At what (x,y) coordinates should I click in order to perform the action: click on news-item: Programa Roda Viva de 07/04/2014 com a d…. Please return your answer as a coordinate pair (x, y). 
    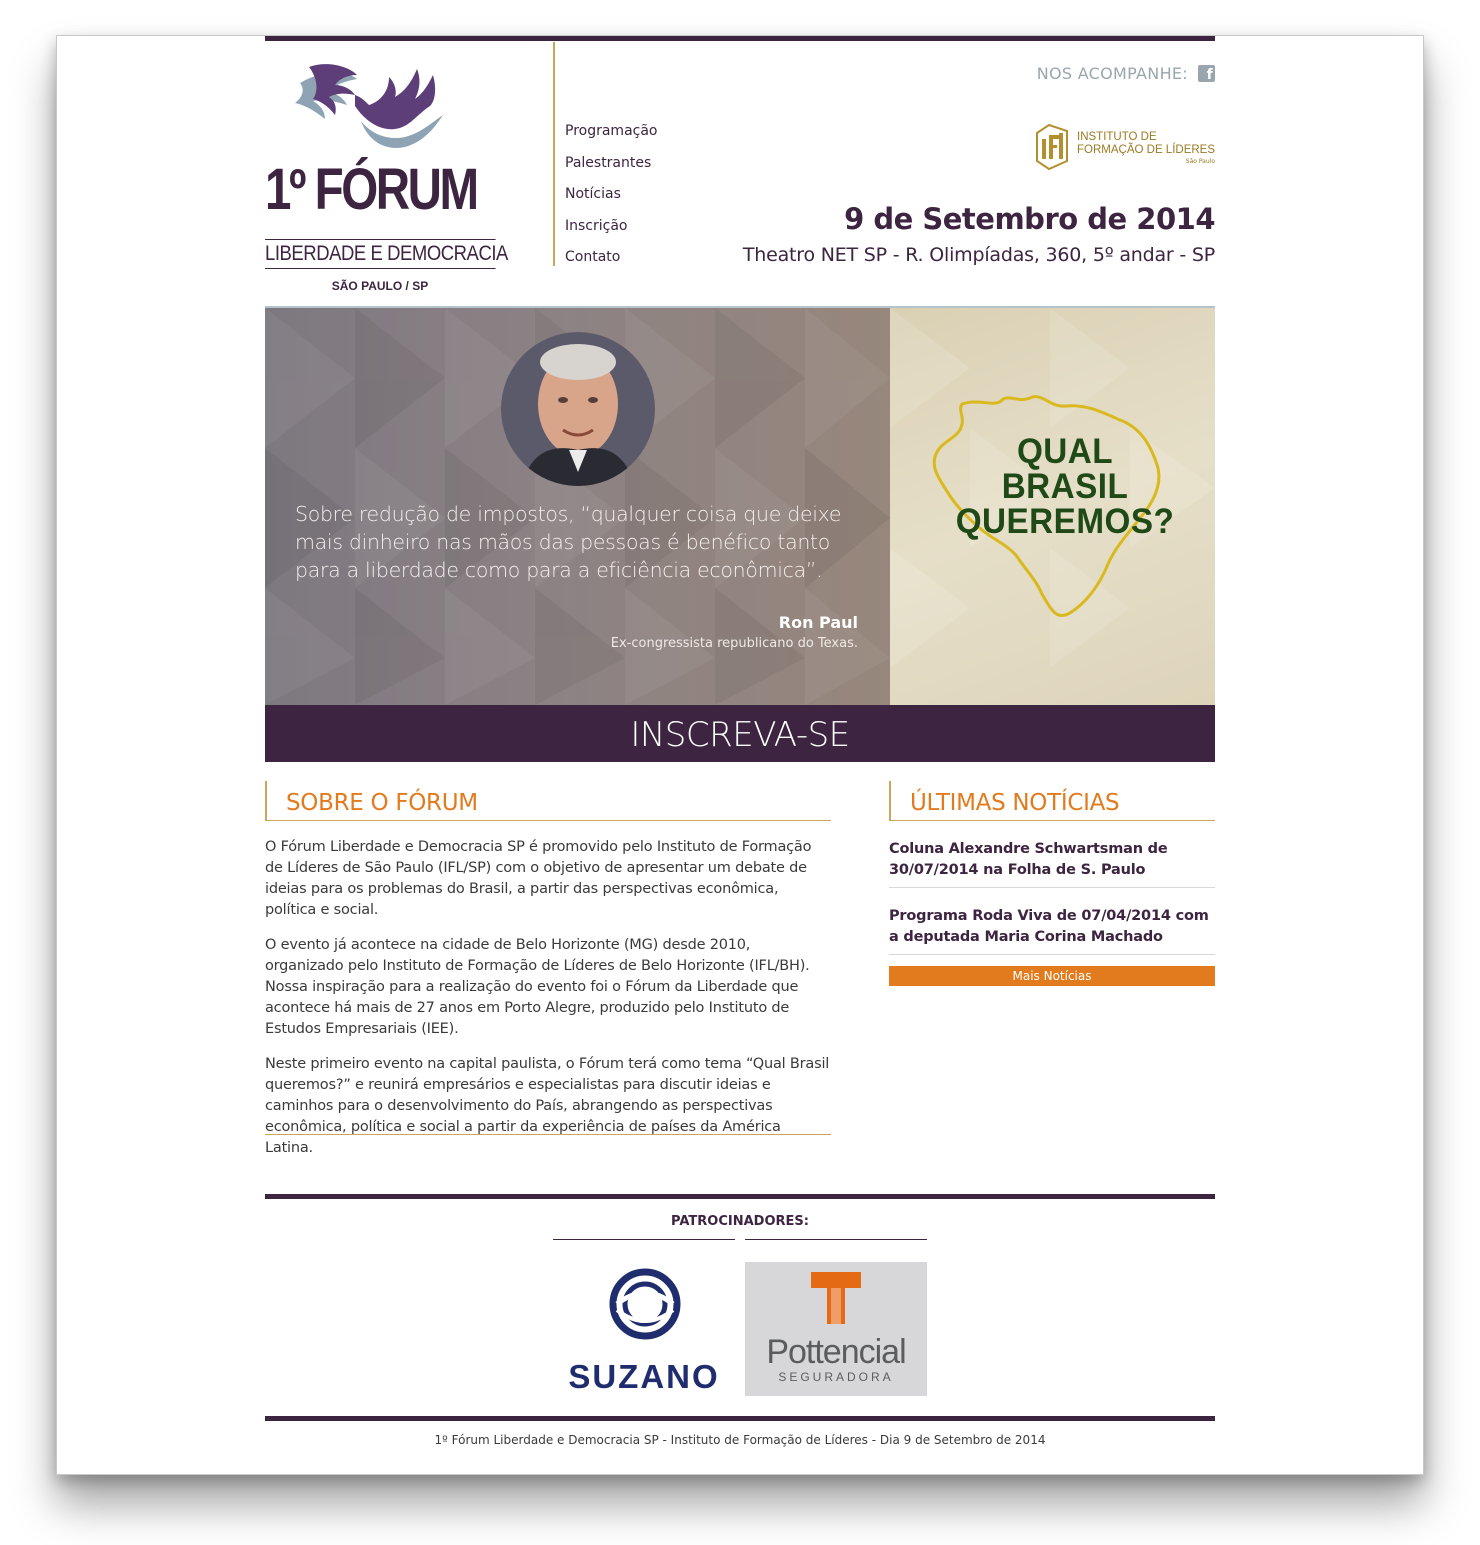
    Looking at the image, I should click on (1052, 921).